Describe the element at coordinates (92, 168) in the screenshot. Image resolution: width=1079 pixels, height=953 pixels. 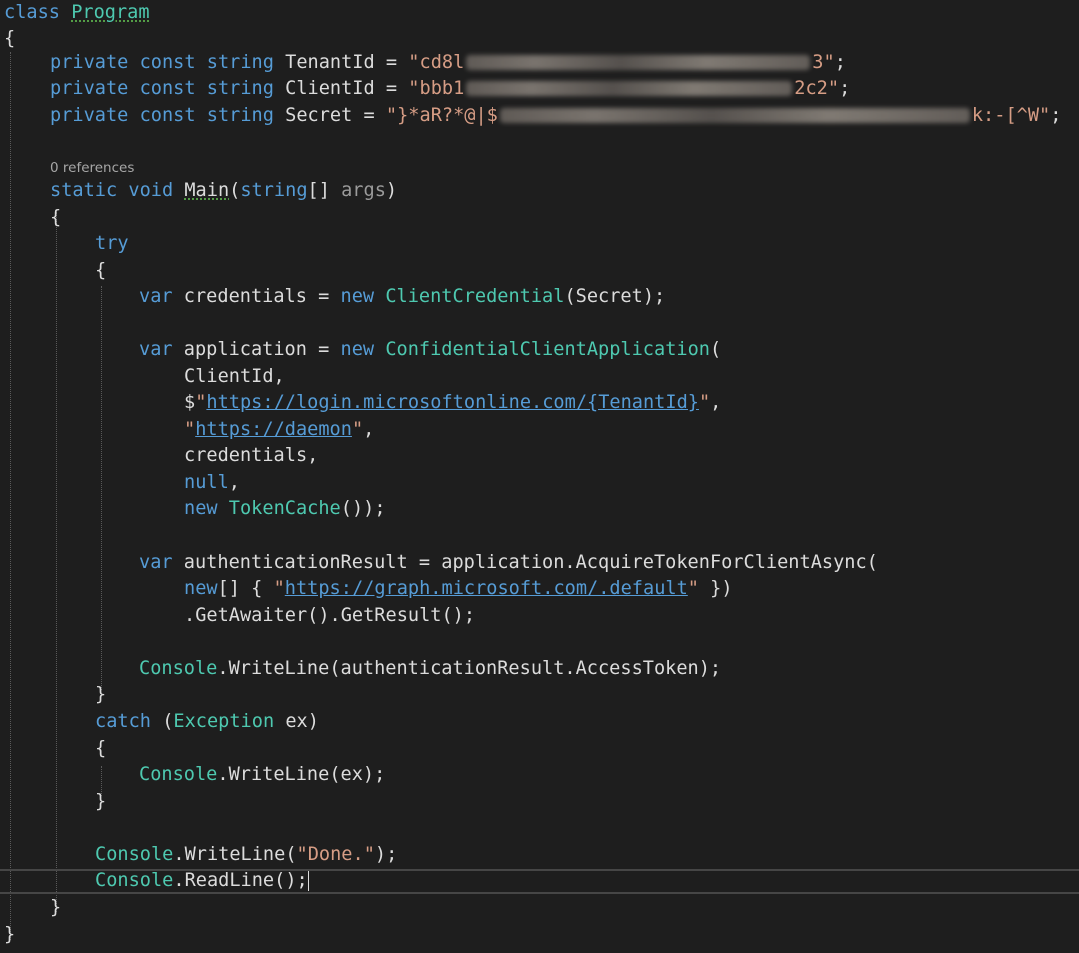
I see `codelens-references: 0 references` at that location.